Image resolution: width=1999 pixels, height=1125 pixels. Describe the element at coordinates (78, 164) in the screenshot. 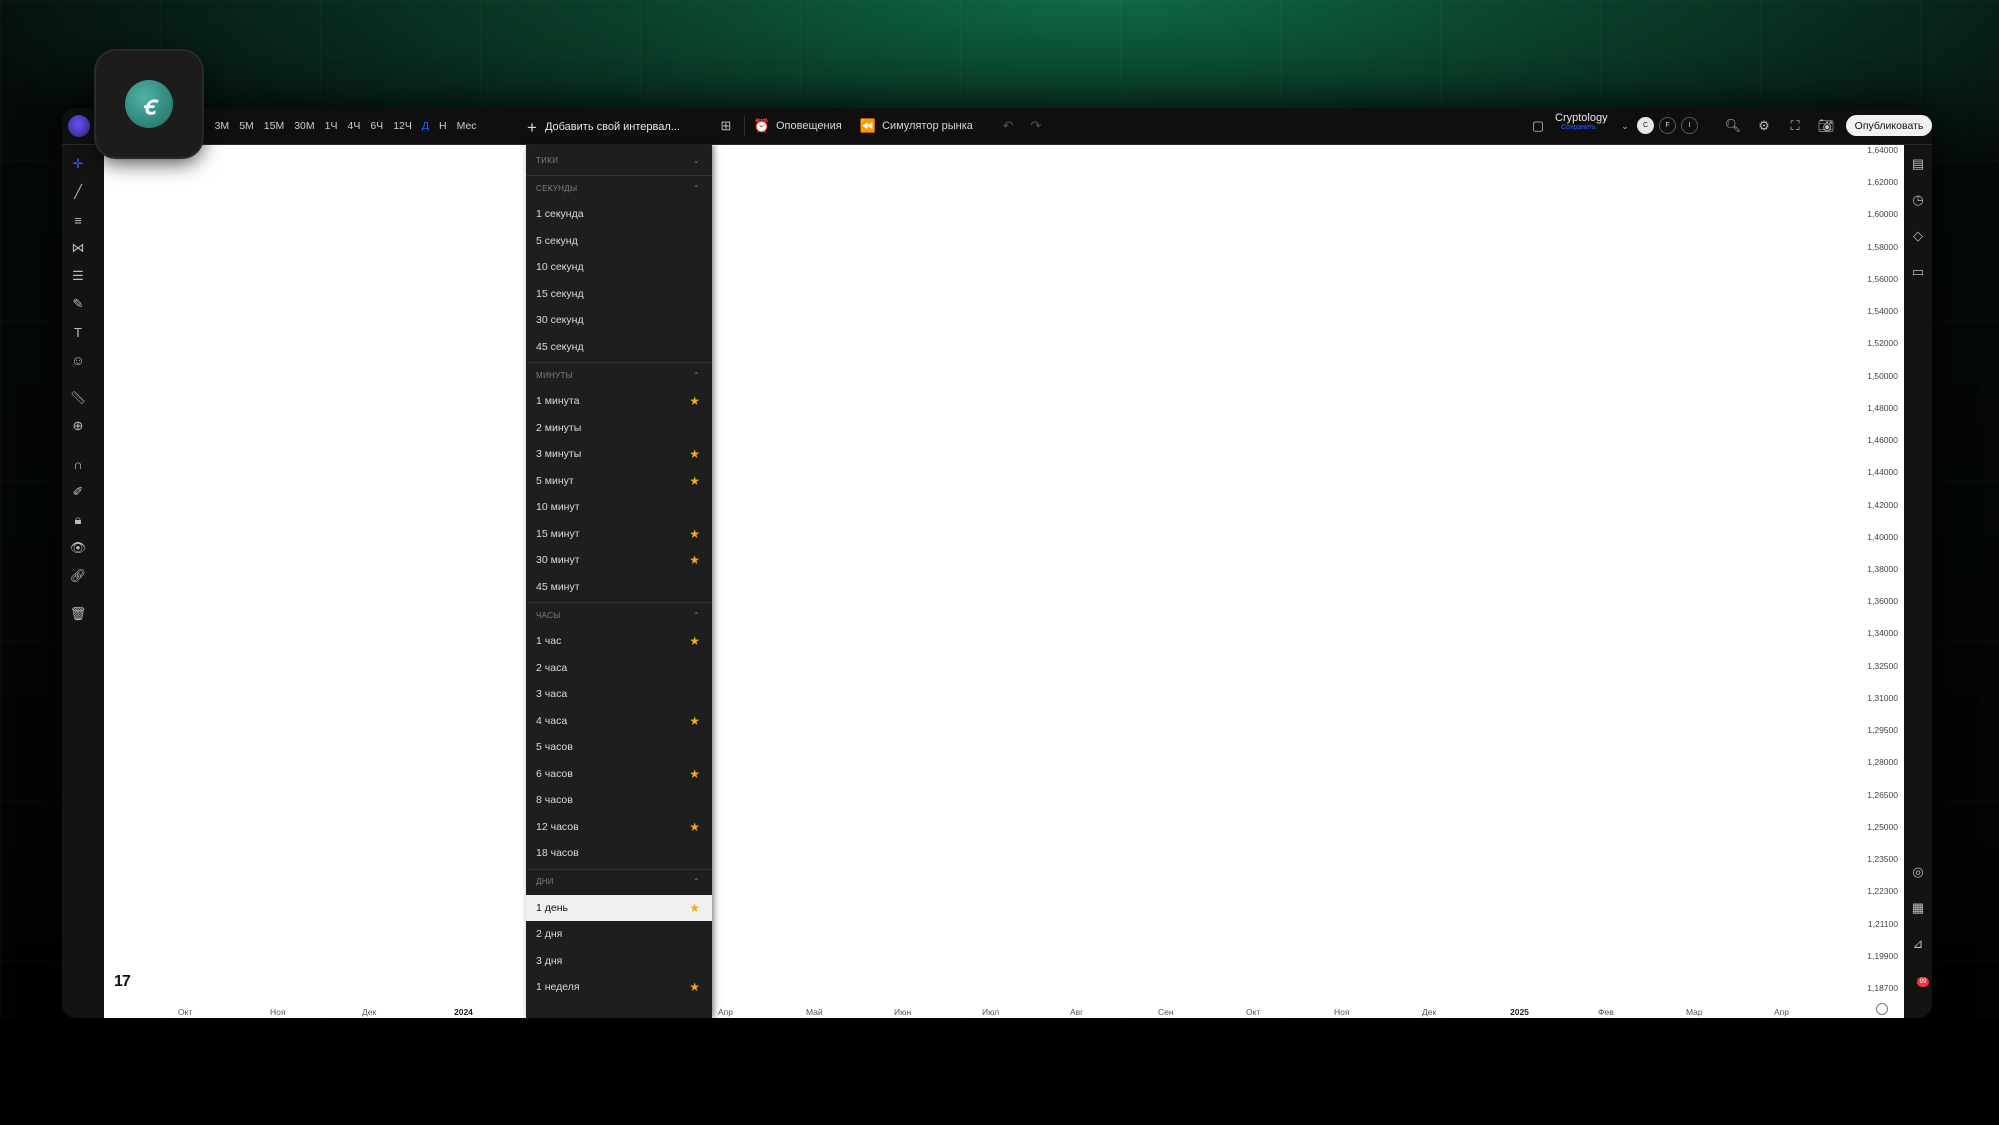

I see `crosshair-icon: ✛` at that location.